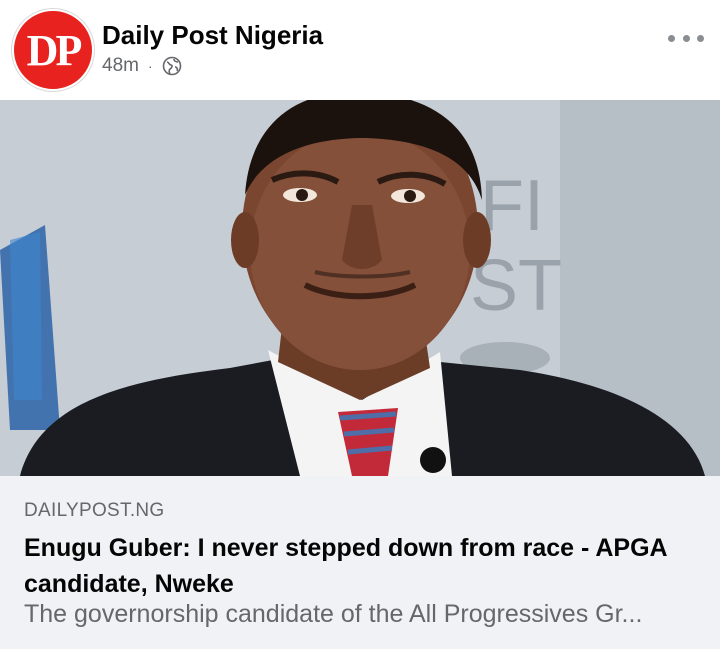  What do you see at coordinates (172, 66) in the screenshot?
I see `globe-icon` at bounding box center [172, 66].